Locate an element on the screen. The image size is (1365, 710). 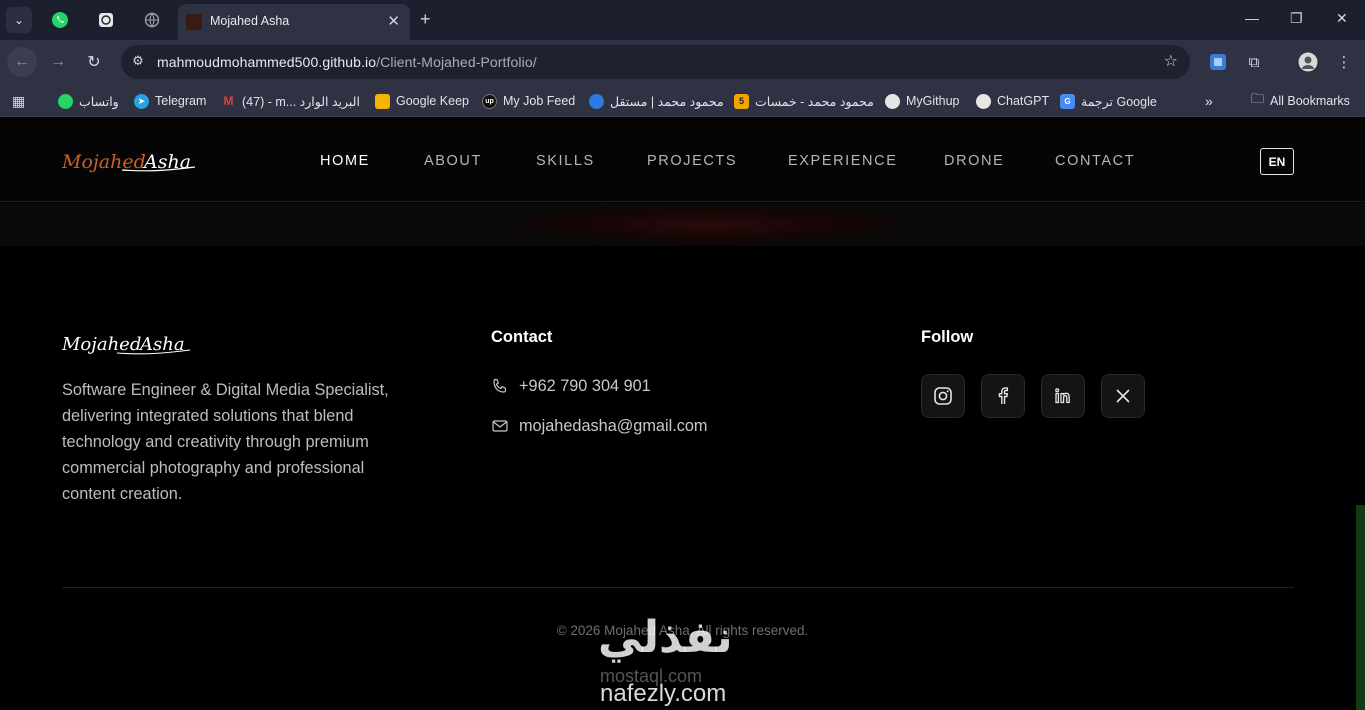
bookmark-item: ➤ Telegram is located at coordinates (170, 101).